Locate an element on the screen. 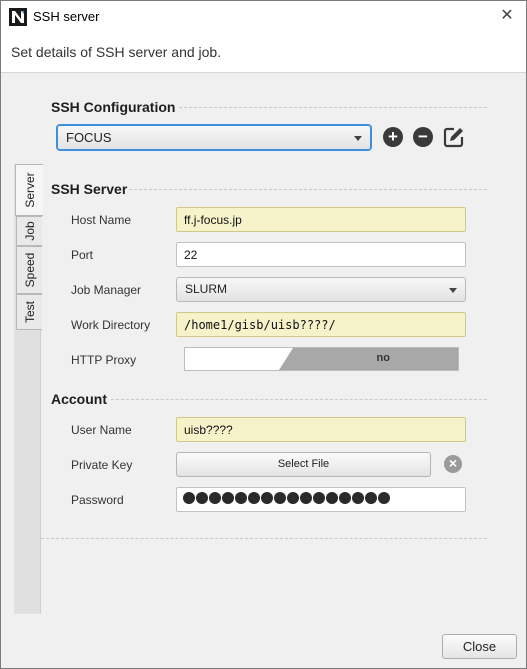 This screenshot has height=669, width=527. tab-job-label: Job is located at coordinates (29, 231).